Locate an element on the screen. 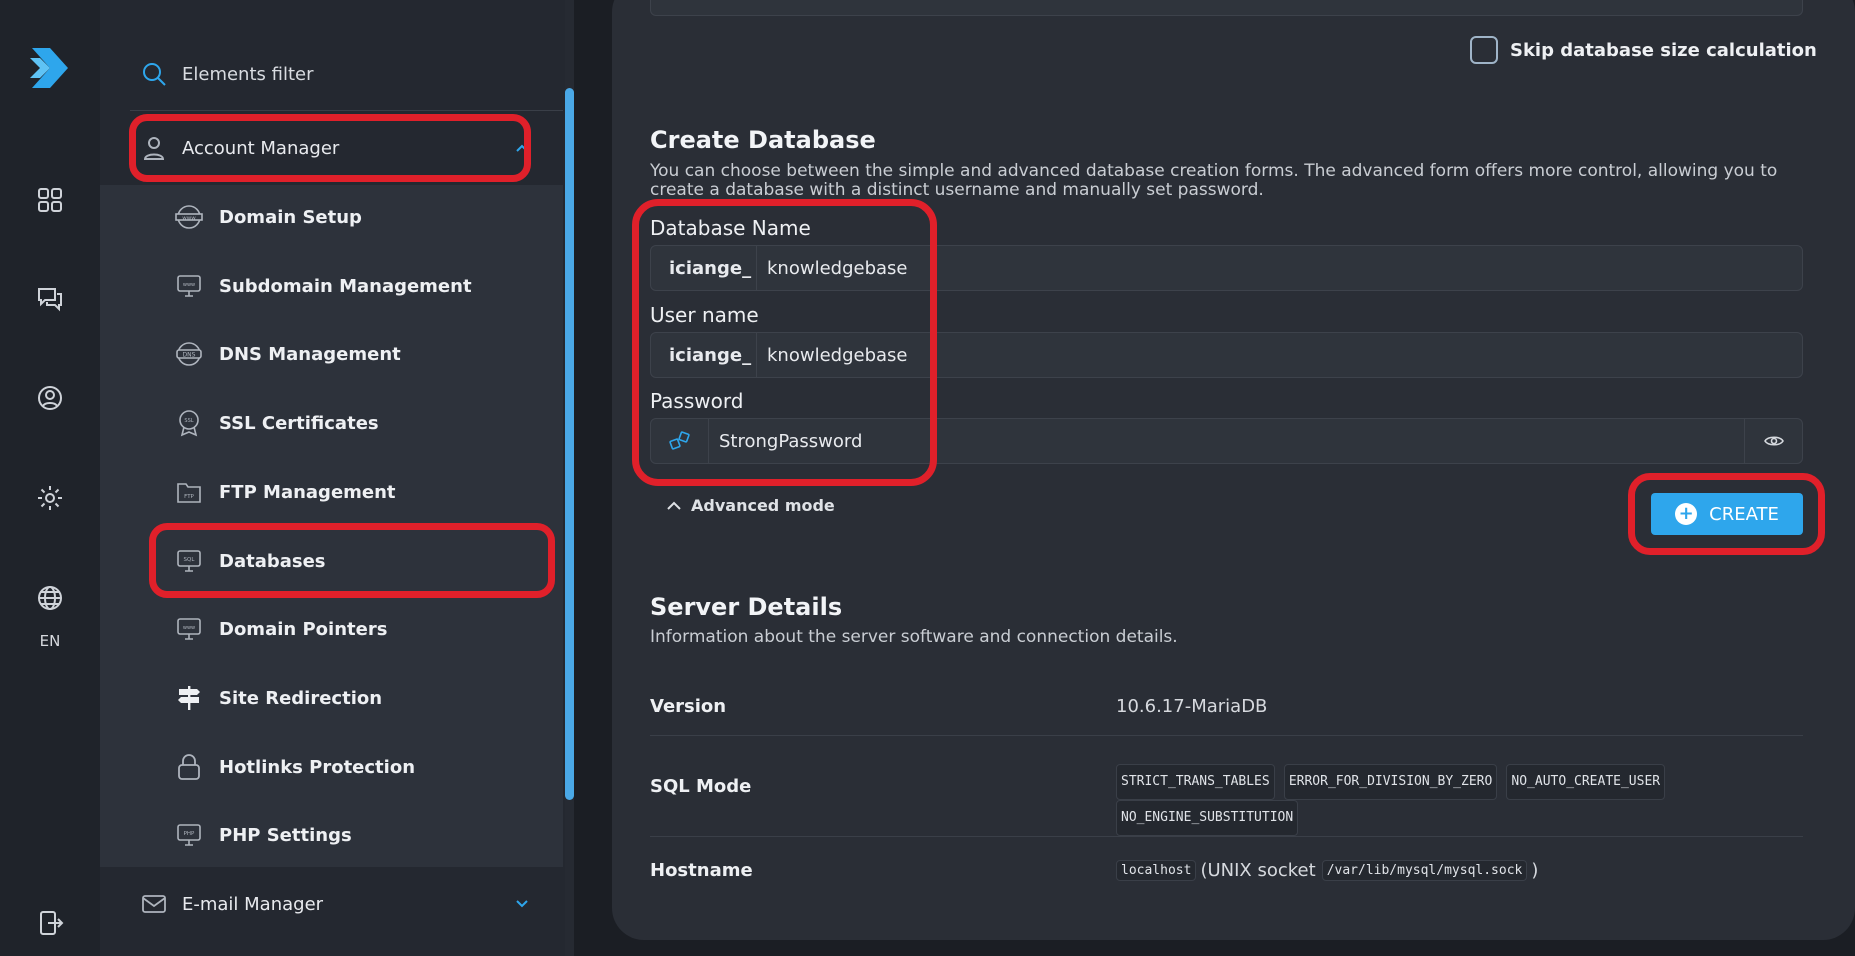  database-name-field: iciange_ knowledgebase is located at coordinates (1226, 268).